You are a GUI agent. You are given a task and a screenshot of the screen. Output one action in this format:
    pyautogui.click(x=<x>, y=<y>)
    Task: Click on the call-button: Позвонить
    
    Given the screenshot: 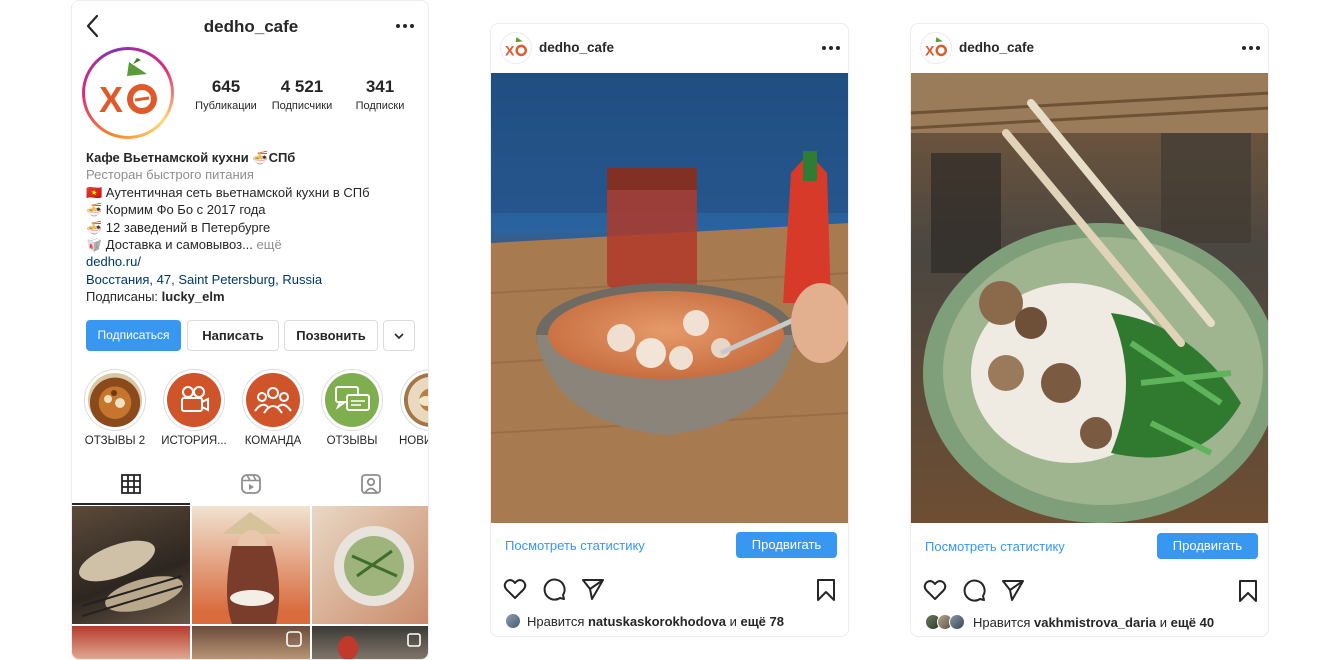 What is the action you would take?
    pyautogui.click(x=331, y=335)
    